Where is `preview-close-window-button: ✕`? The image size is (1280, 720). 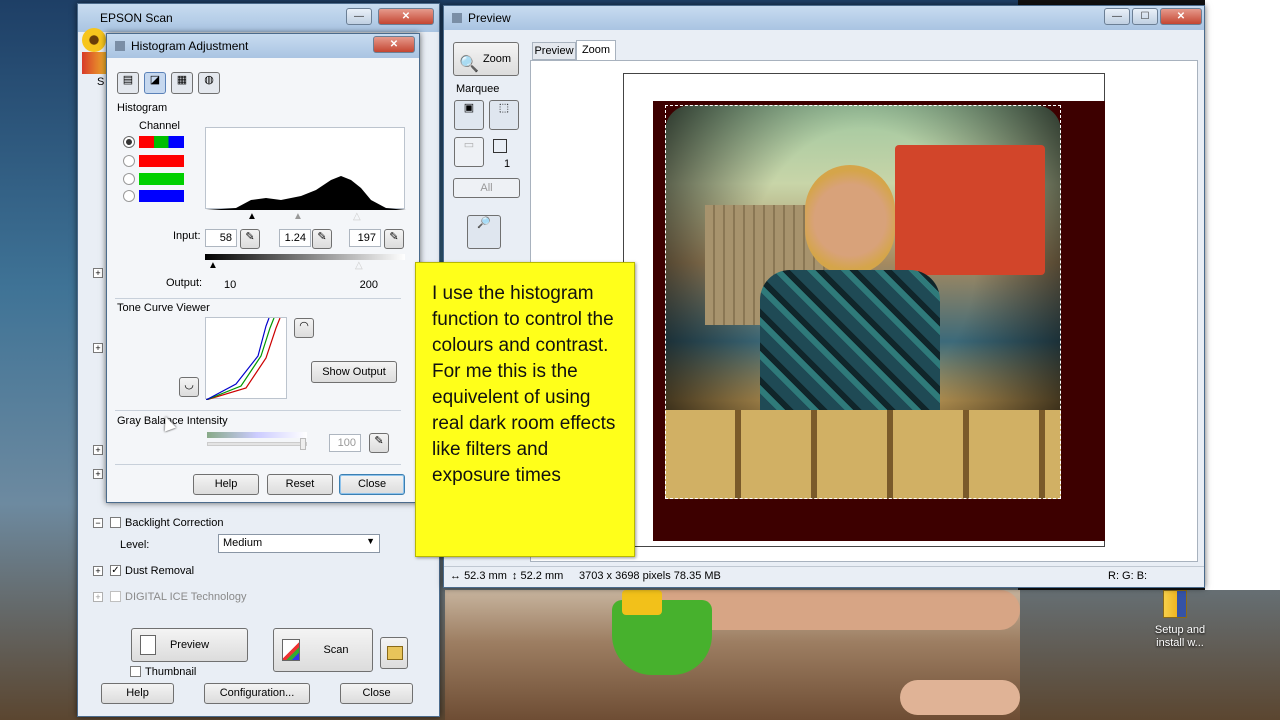
preview-close-window-button: ✕ is located at coordinates (1181, 16).